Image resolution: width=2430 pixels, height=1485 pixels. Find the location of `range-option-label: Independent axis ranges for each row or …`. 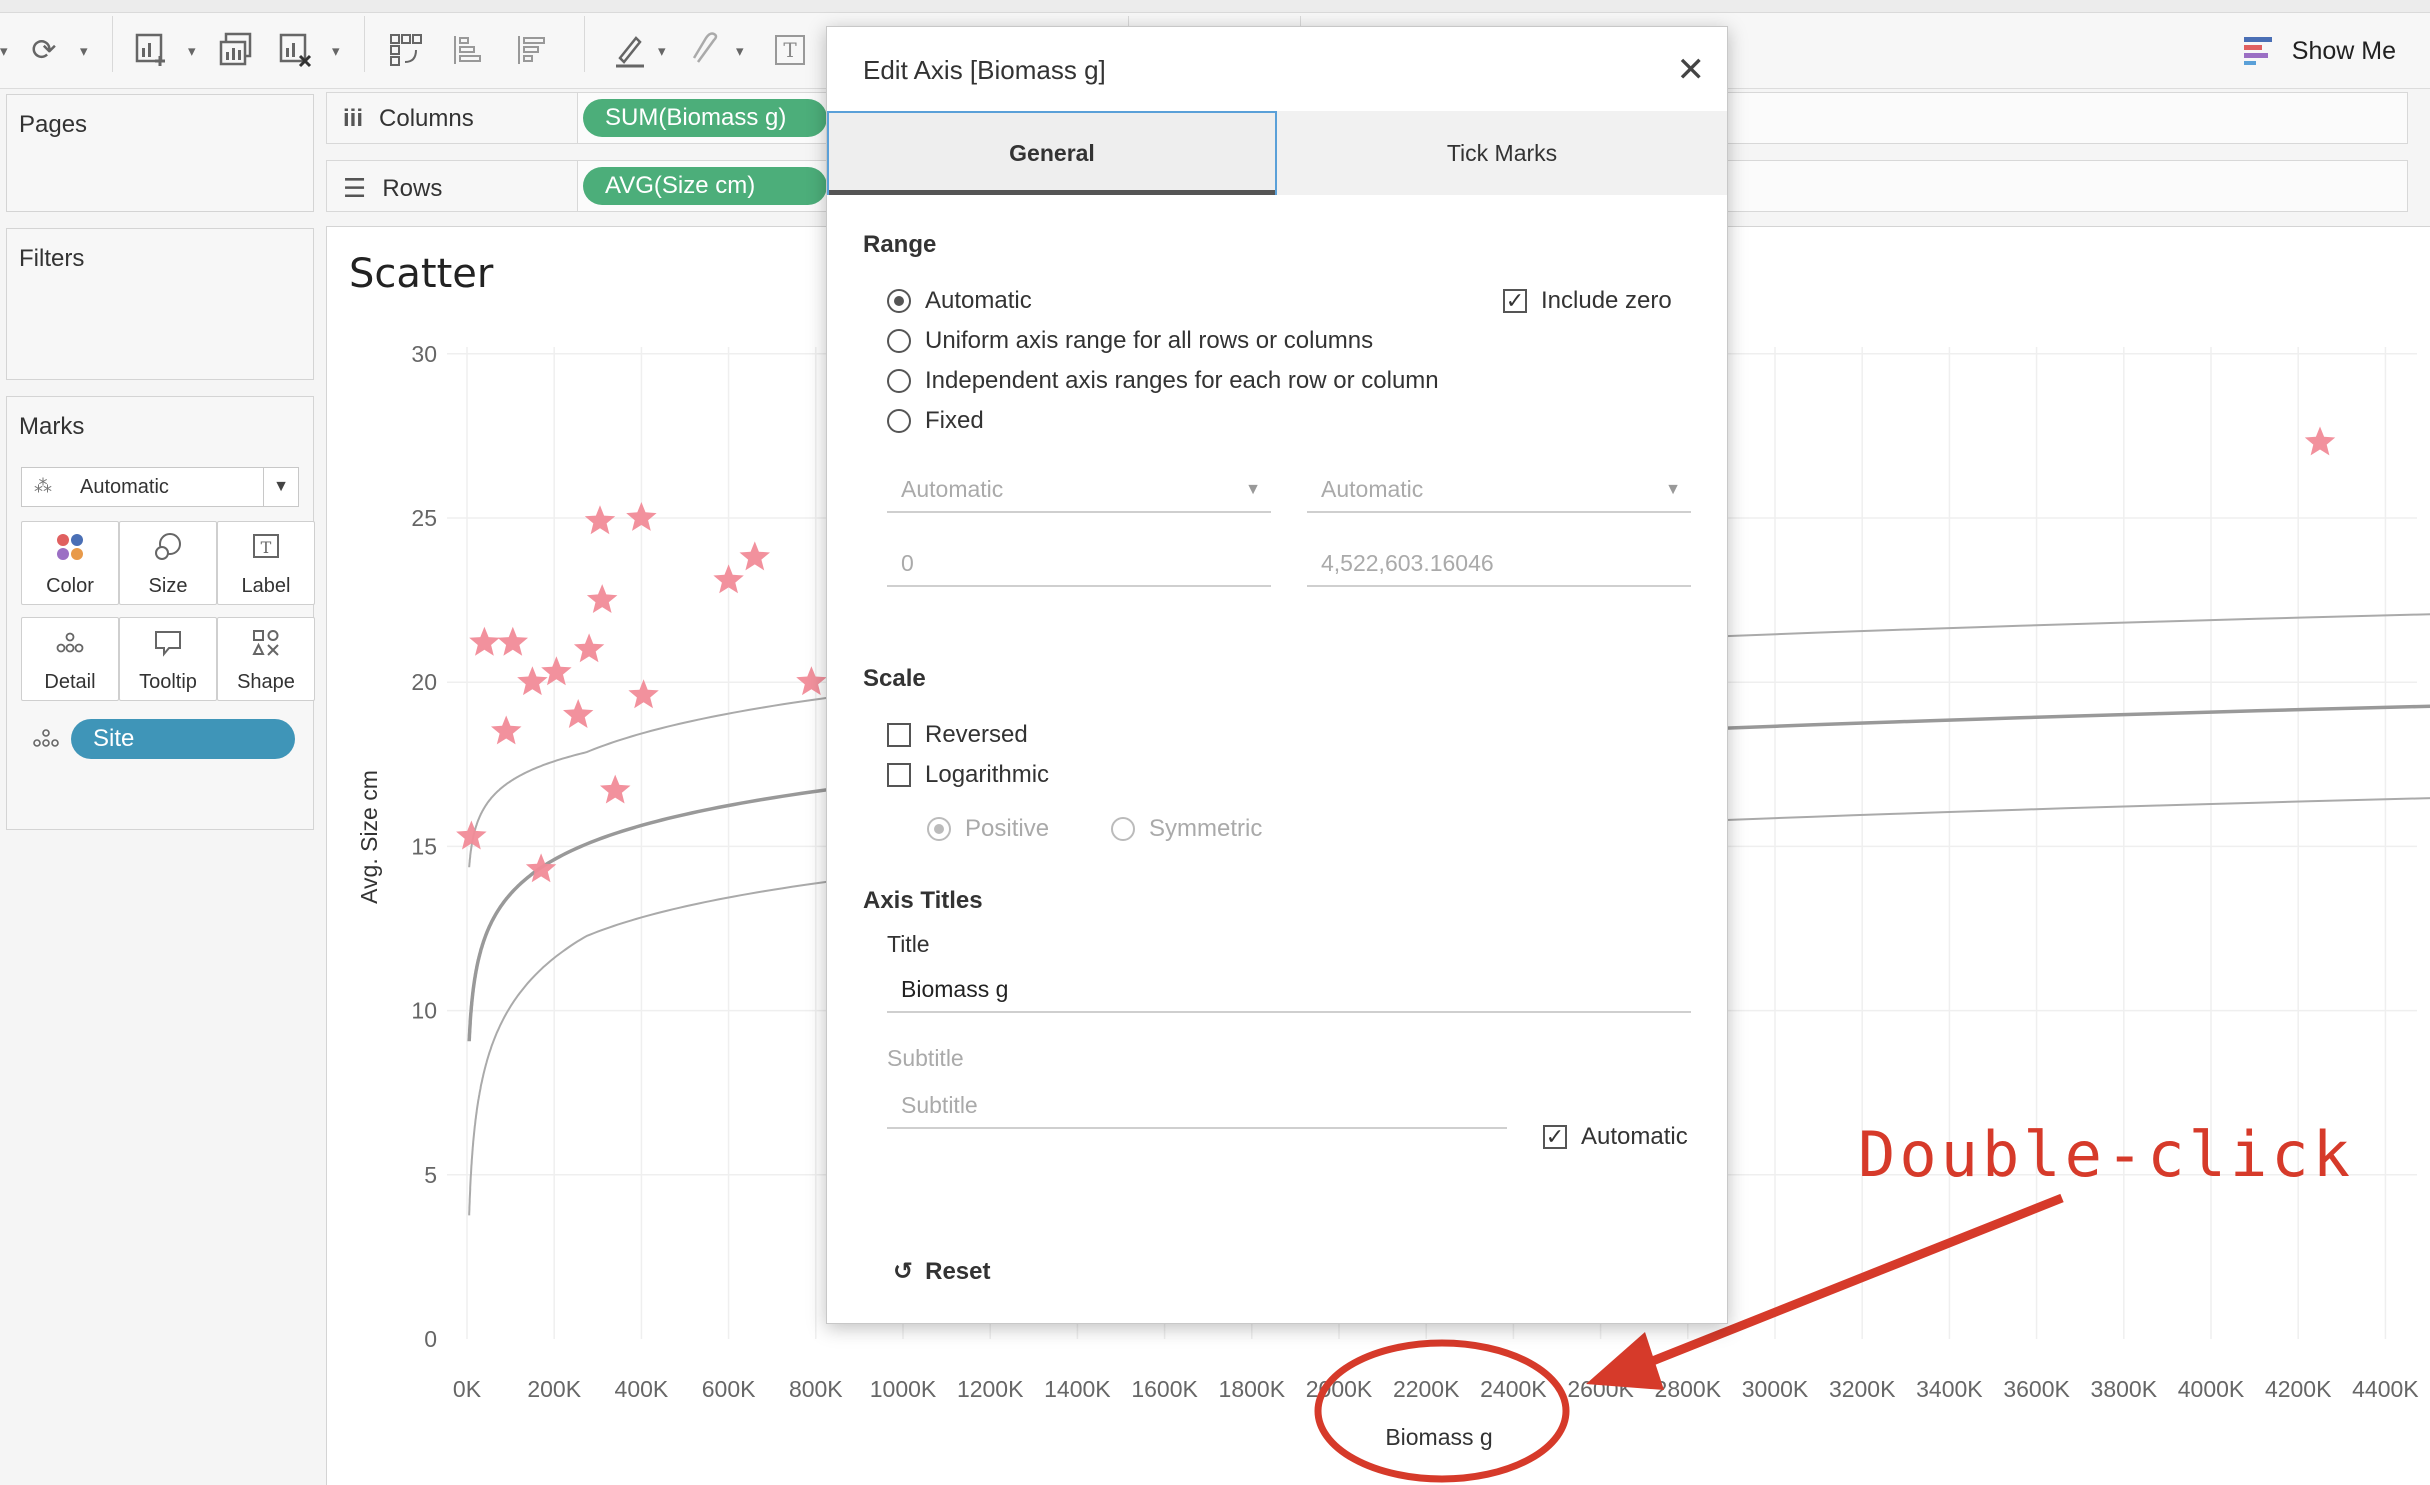

range-option-label: Independent axis ranges for each row or … is located at coordinates (1182, 380).